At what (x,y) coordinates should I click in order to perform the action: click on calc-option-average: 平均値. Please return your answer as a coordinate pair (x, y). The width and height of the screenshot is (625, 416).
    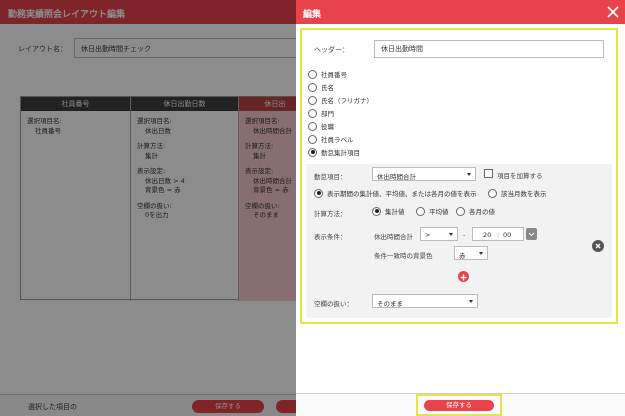
    Looking at the image, I should click on (432, 211).